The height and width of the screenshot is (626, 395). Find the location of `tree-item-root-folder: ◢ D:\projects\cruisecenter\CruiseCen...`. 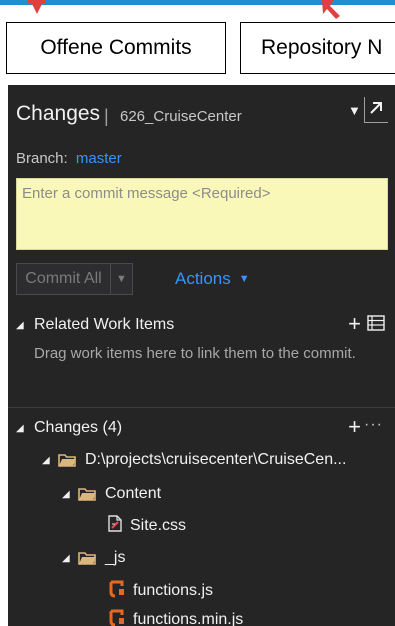

tree-item-root-folder: ◢ D:\projects\cruisecenter\CruiseCen... is located at coordinates (194, 460).